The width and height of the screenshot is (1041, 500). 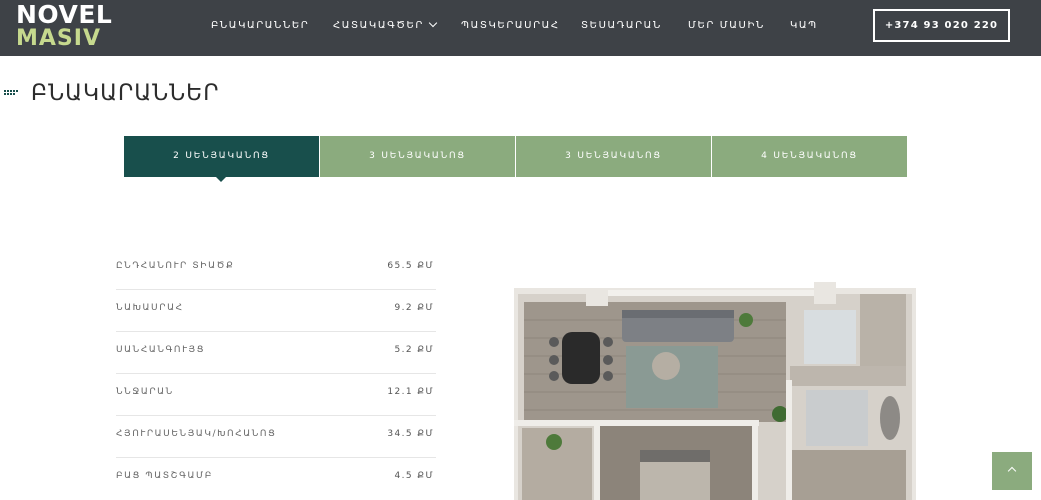 What do you see at coordinates (64, 14) in the screenshot?
I see `logo-wordmark-top: NOVEL` at bounding box center [64, 14].